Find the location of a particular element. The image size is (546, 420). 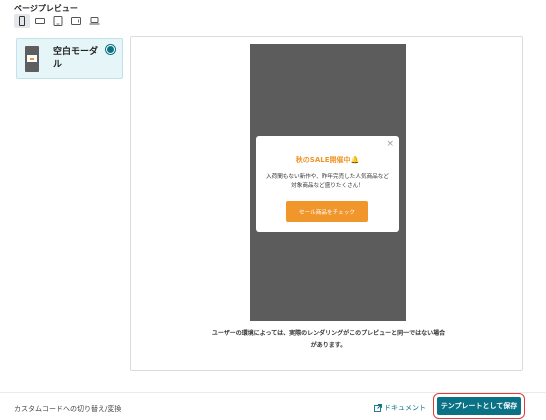

modal-body: 入荷間もない新作や、昨年完売した人気商品など対象商品など盛りたくさん！ is located at coordinates (327, 181).